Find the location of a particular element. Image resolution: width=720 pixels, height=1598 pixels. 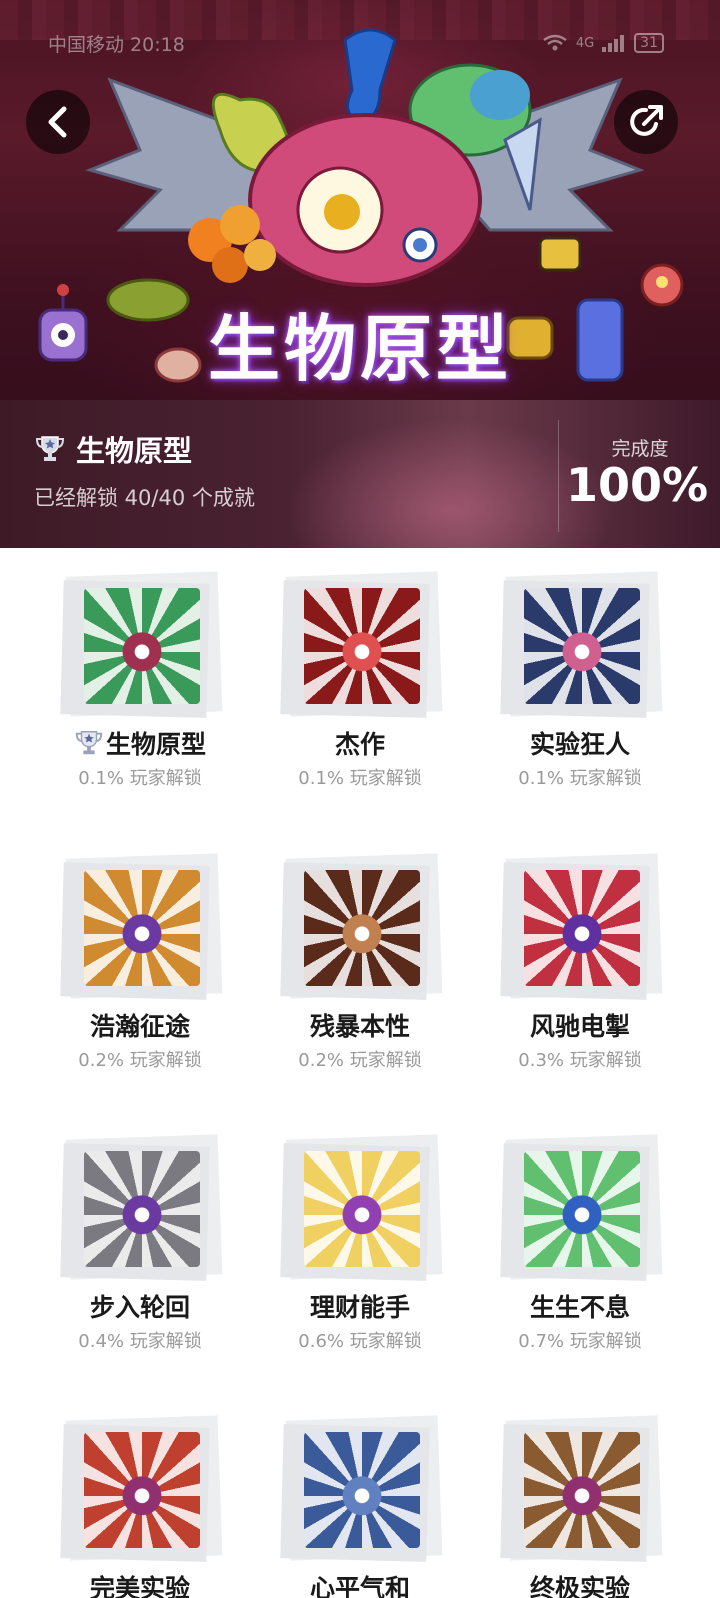

hero-title: 生物原型 is located at coordinates (359, 349).